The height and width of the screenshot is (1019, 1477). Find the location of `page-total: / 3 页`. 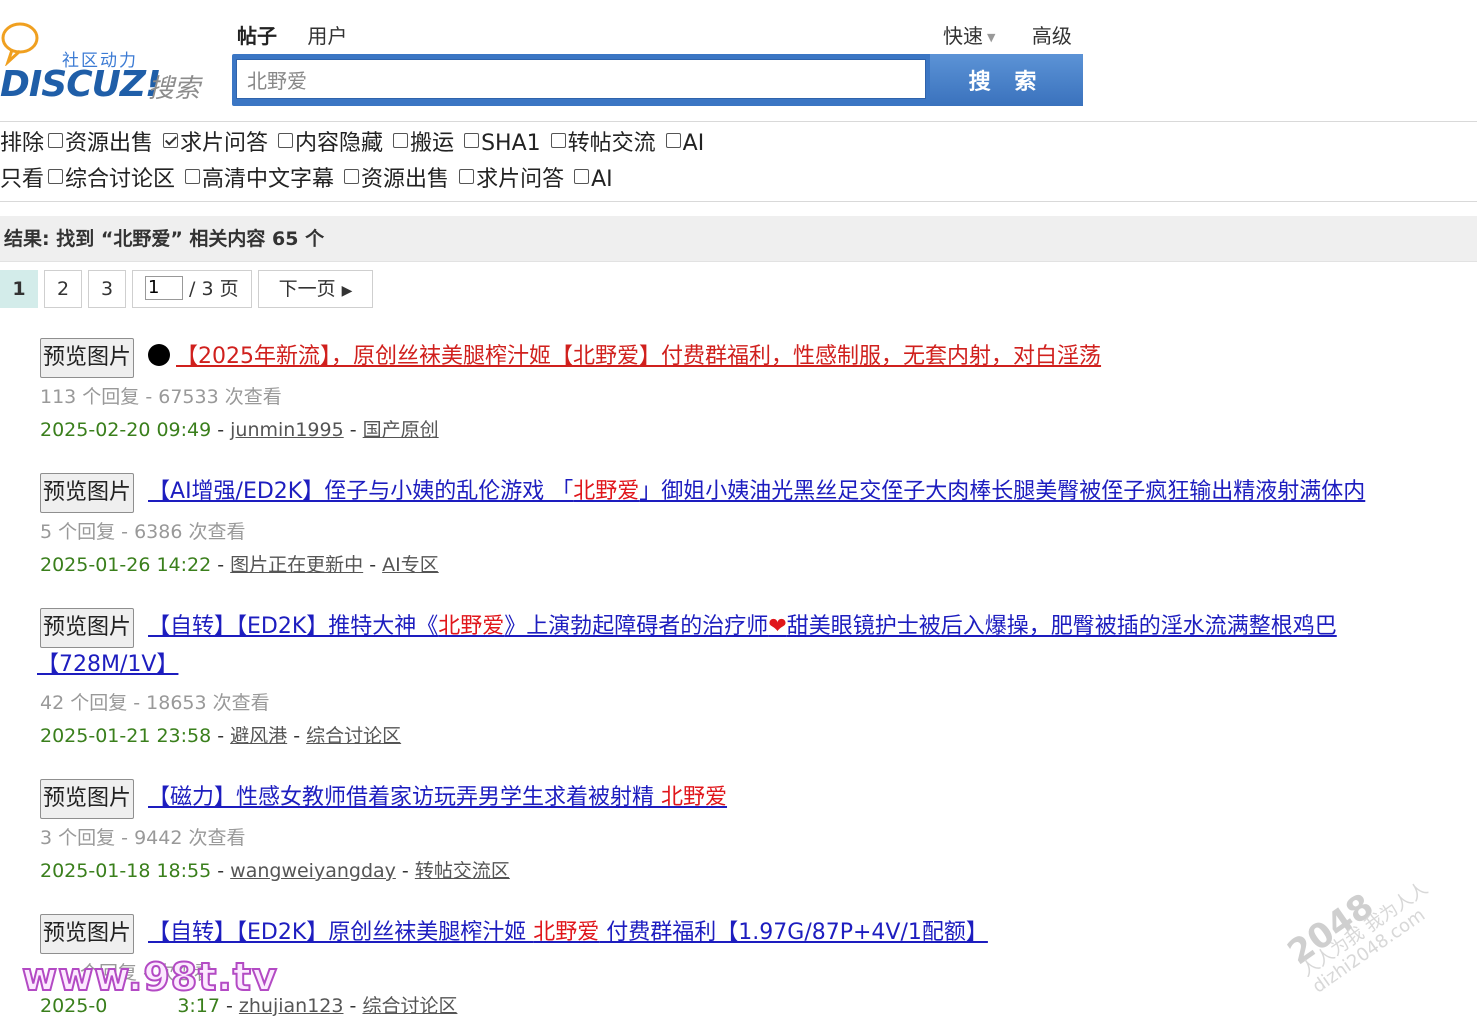

page-total: / 3 页 is located at coordinates (214, 289).